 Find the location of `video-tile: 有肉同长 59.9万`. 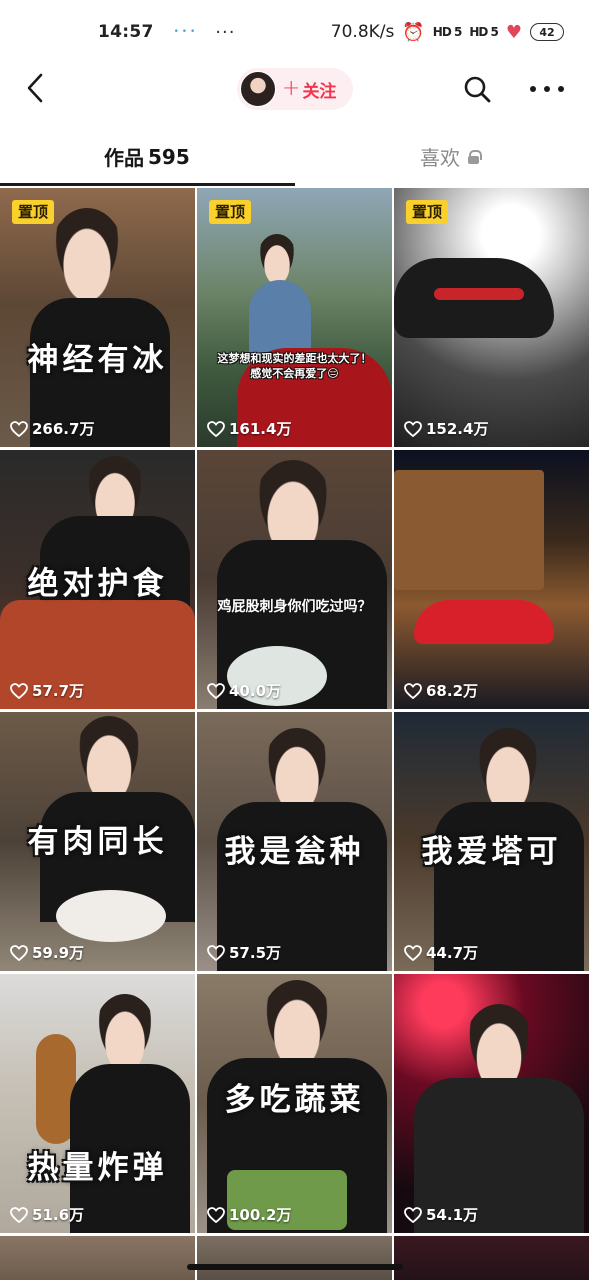

video-tile: 有肉同长 59.9万 is located at coordinates (97, 841).